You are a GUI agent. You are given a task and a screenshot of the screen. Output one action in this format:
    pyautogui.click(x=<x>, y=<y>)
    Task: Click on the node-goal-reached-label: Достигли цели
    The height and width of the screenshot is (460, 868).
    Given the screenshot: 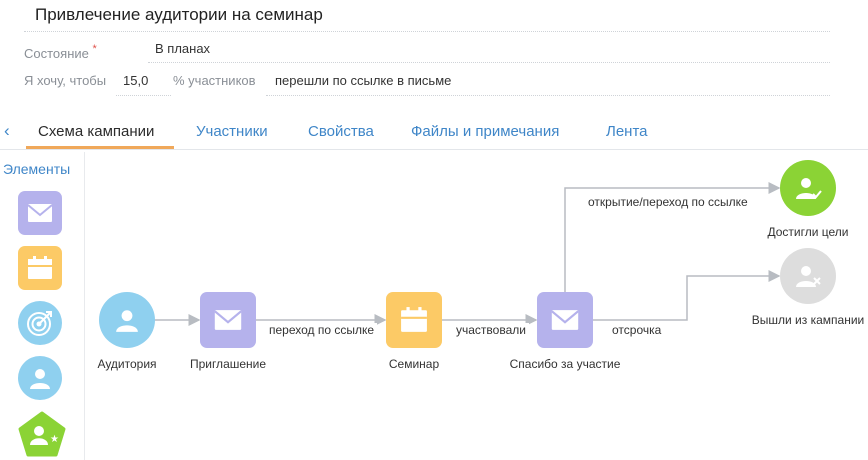 What is the action you would take?
    pyautogui.click(x=808, y=232)
    